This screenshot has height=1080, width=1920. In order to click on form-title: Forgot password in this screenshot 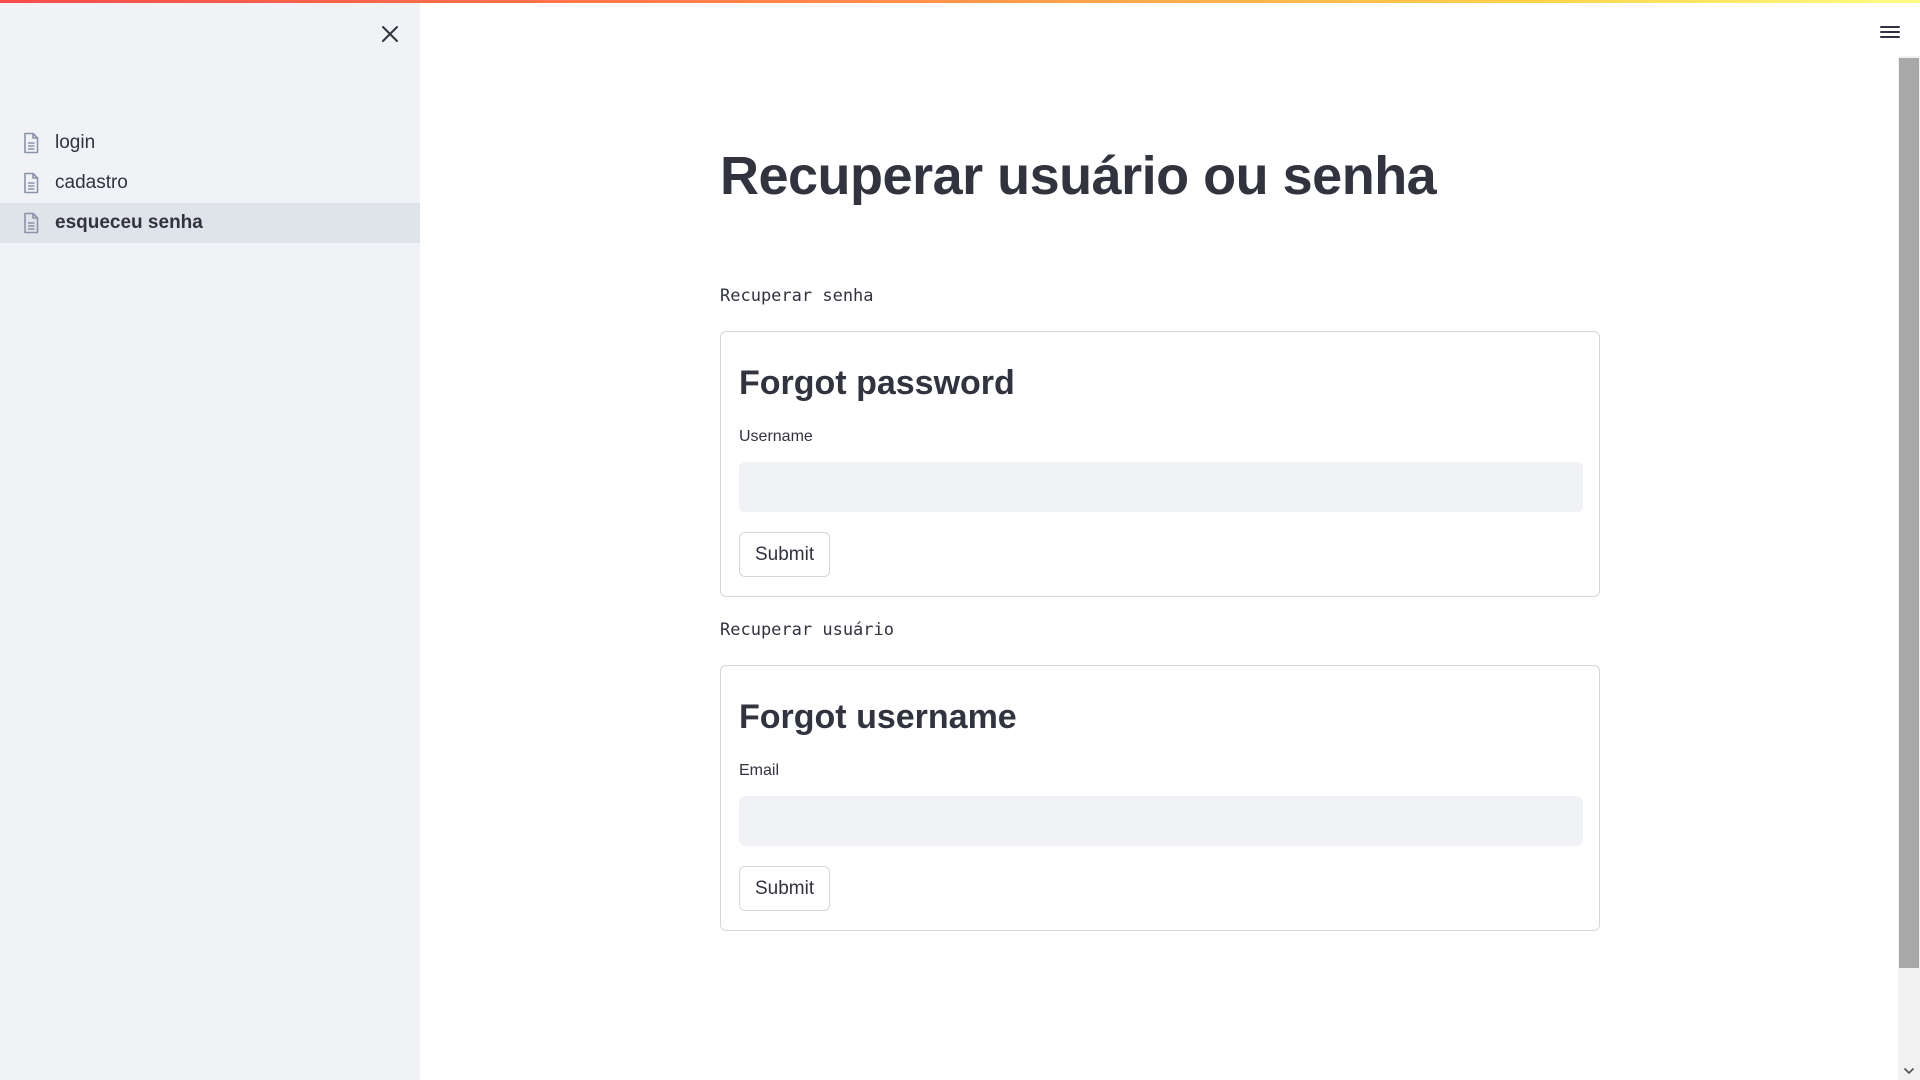, I will do `click(877, 383)`.